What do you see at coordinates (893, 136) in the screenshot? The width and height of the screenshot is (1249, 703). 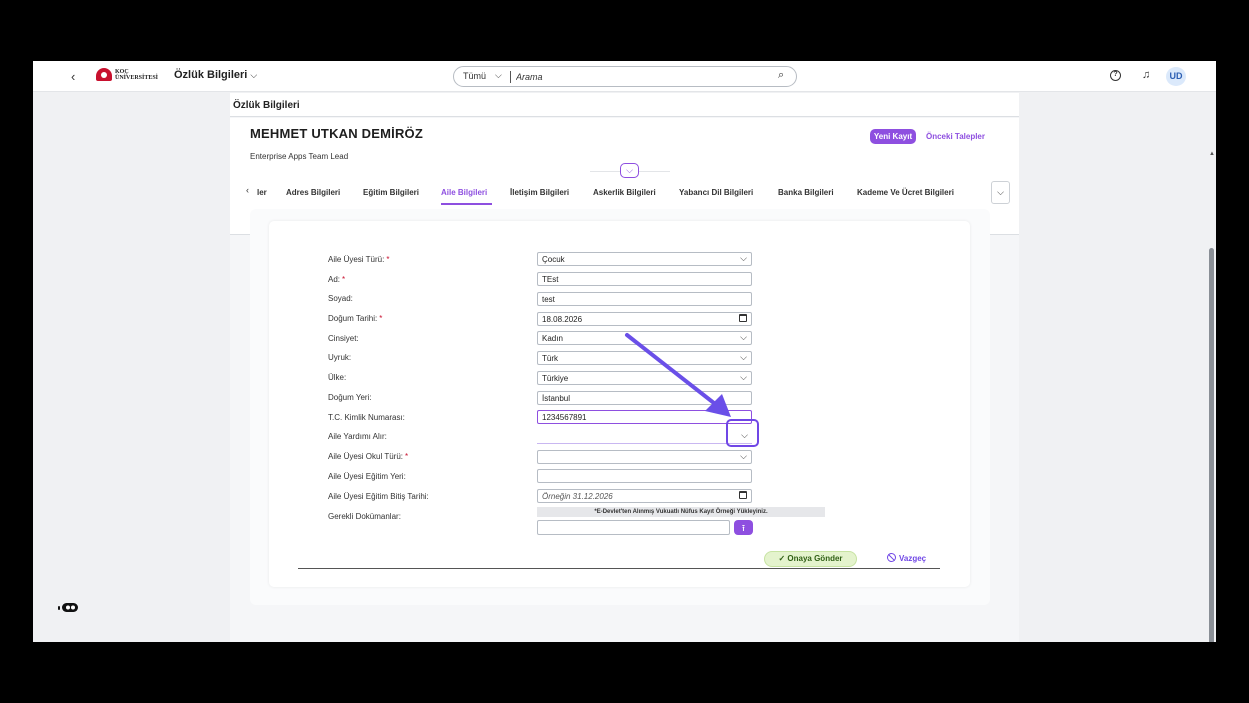 I see `new-record-button: Yeni Kayıt` at bounding box center [893, 136].